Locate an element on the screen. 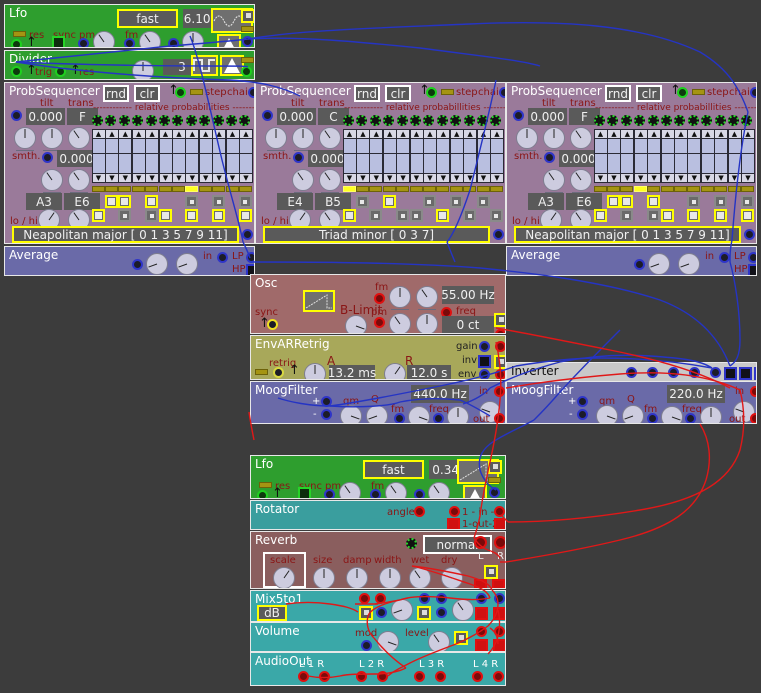  reverb-out-button-l is located at coordinates (480, 583).